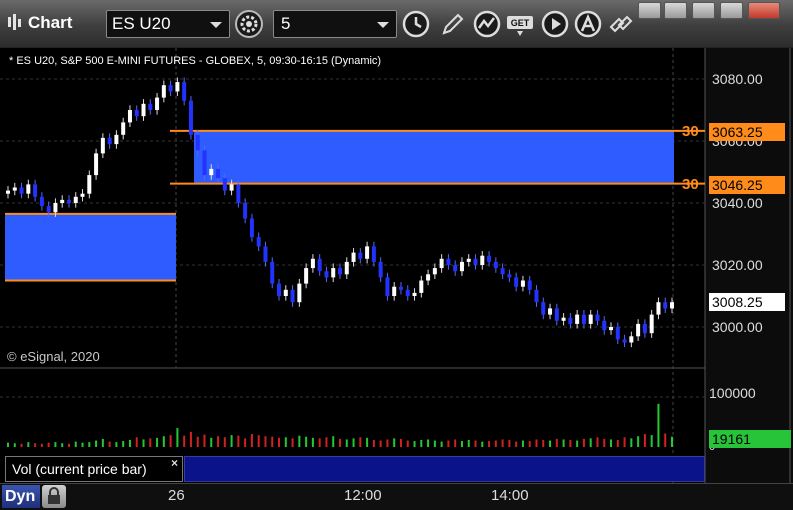  I want to click on pencil-draw-icon, so click(453, 24).